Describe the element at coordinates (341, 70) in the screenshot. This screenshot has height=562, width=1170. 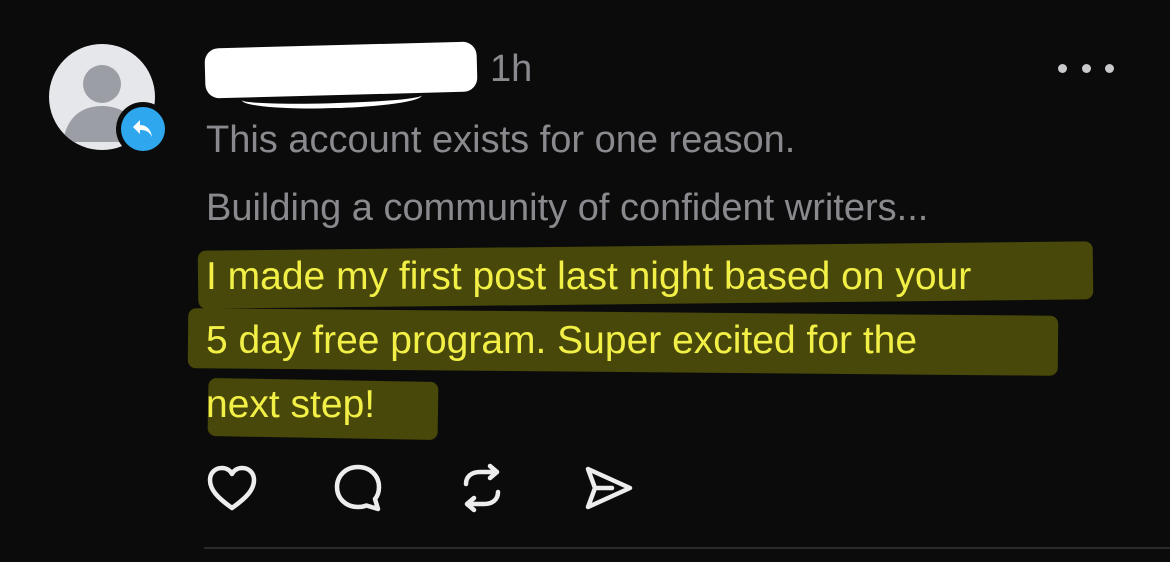
I see `username-redacted` at that location.